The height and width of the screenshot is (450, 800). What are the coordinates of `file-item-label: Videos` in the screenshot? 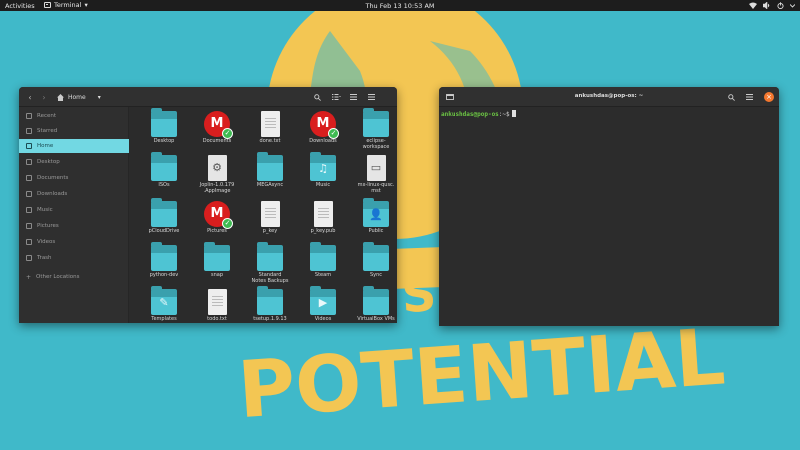 It's located at (323, 319).